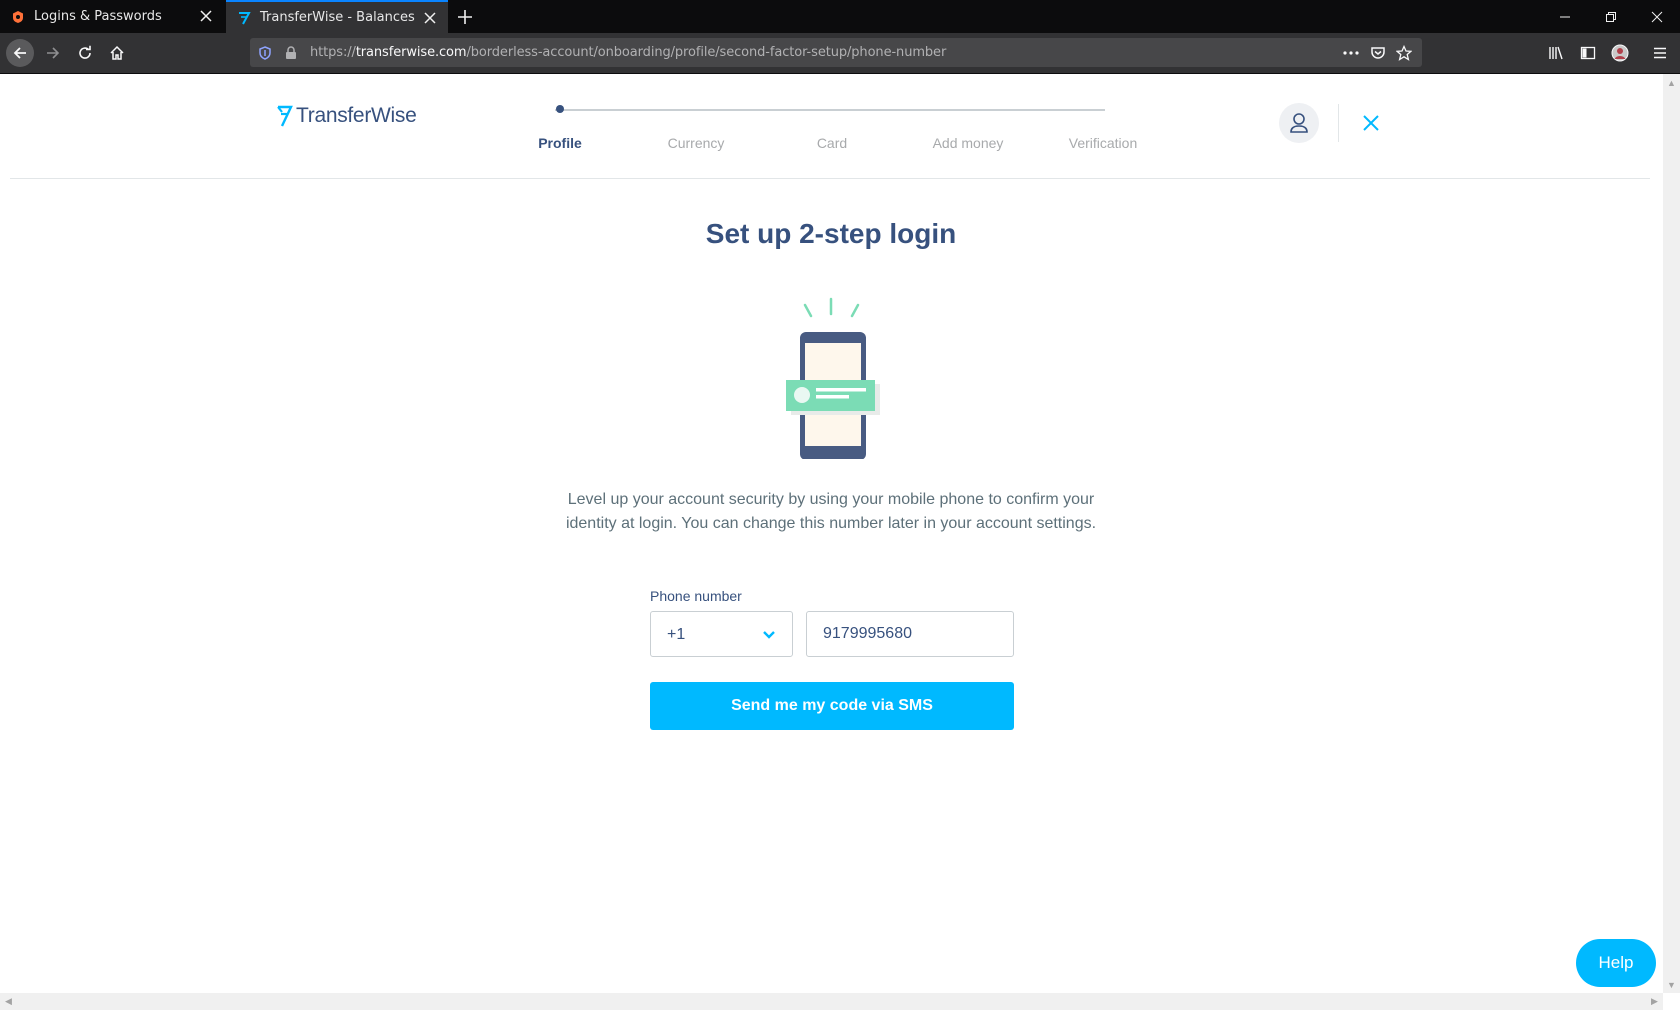 This screenshot has height=1010, width=1680. I want to click on tab-logins-passwords: Logins & Passwords, so click(112, 16).